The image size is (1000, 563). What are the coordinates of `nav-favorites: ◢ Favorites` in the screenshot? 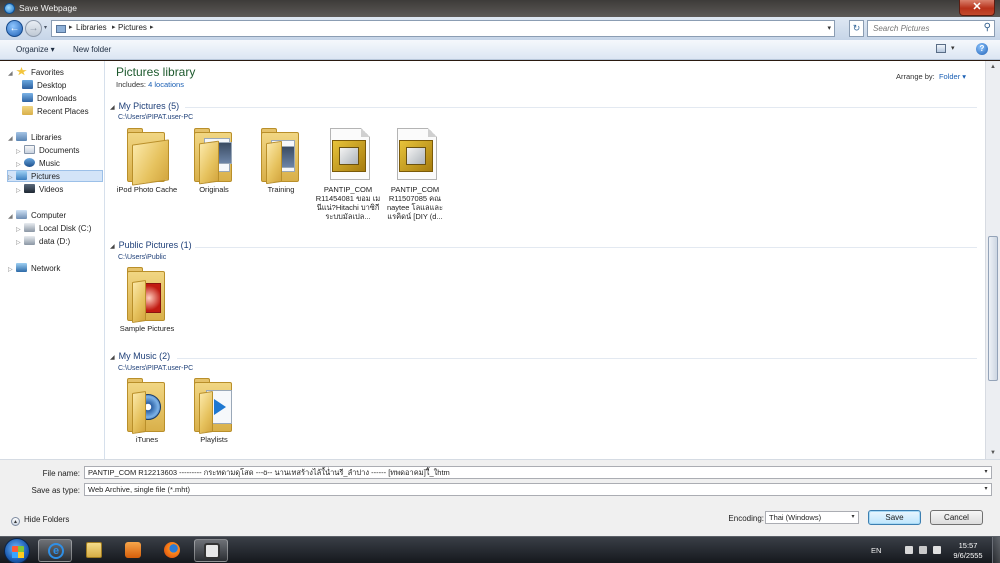 It's located at (36, 73).